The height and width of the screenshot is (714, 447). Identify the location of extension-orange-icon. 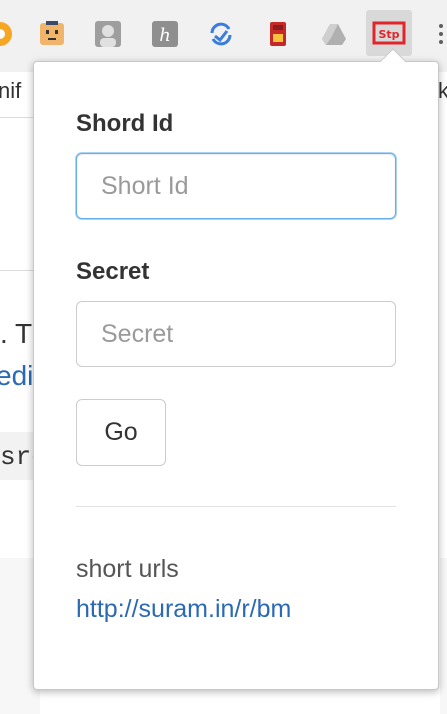
(7, 34).